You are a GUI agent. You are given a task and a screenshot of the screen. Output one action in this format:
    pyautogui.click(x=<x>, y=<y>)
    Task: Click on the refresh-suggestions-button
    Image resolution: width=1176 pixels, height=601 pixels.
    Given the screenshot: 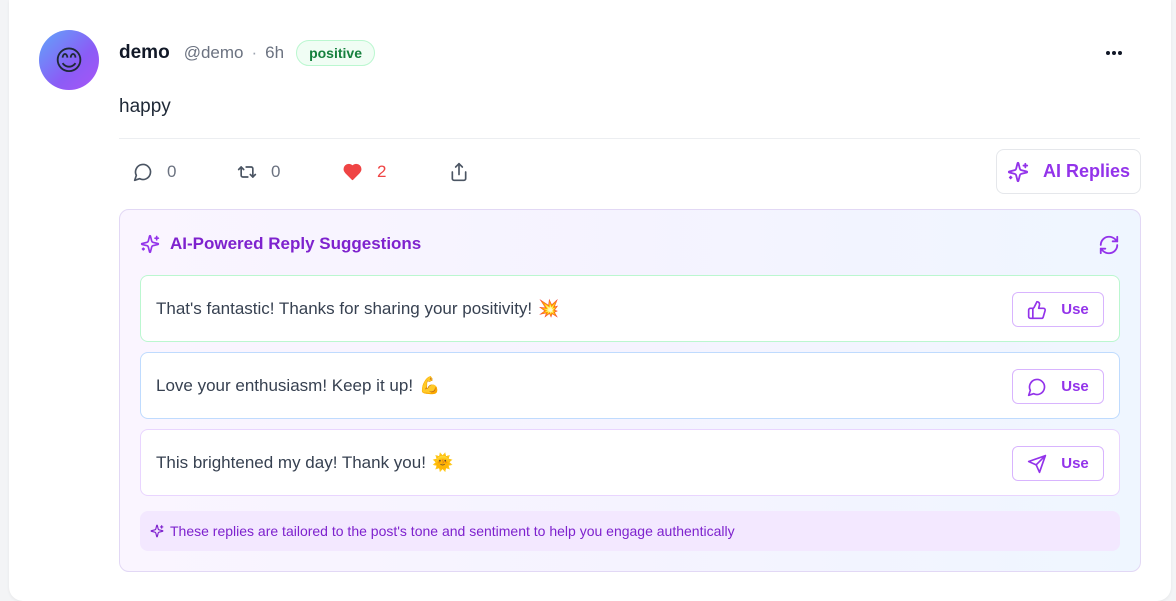 What is the action you would take?
    pyautogui.click(x=1109, y=245)
    